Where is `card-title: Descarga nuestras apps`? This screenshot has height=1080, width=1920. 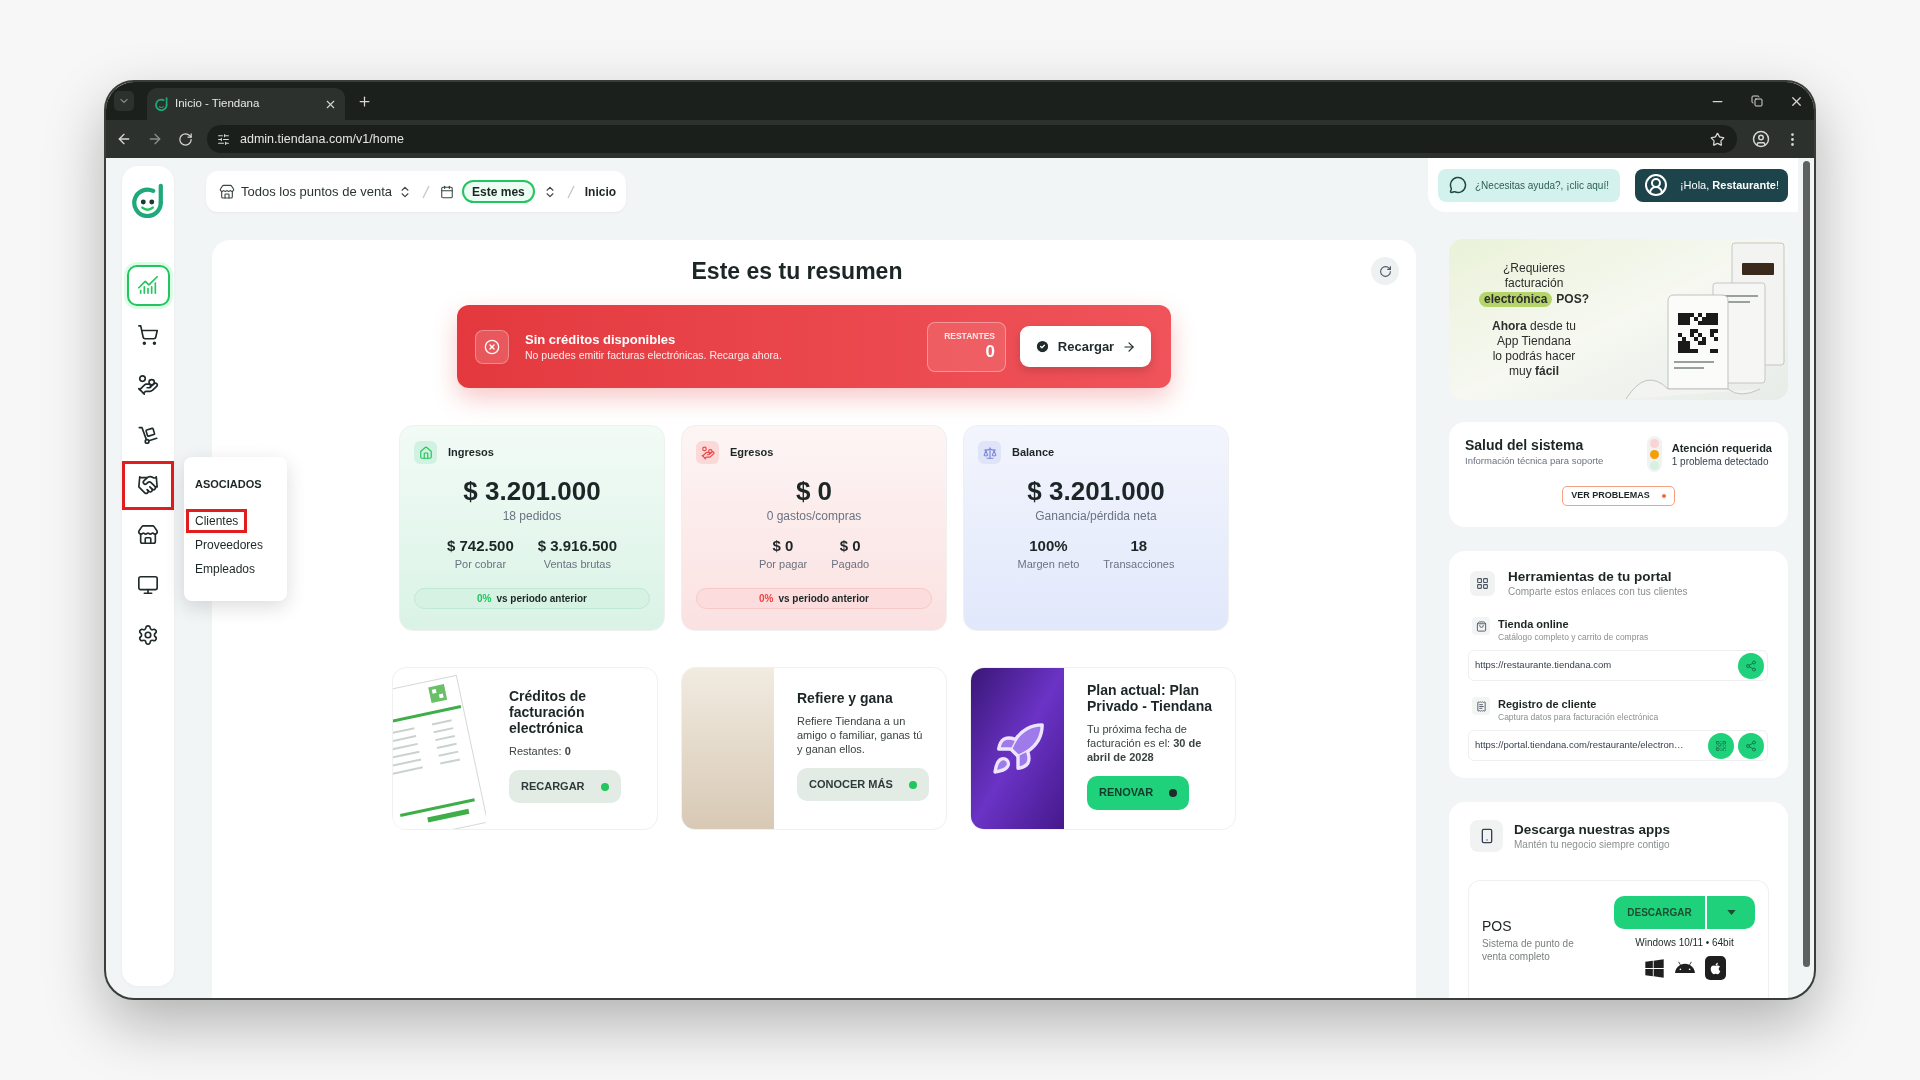 card-title: Descarga nuestras apps is located at coordinates (1592, 829).